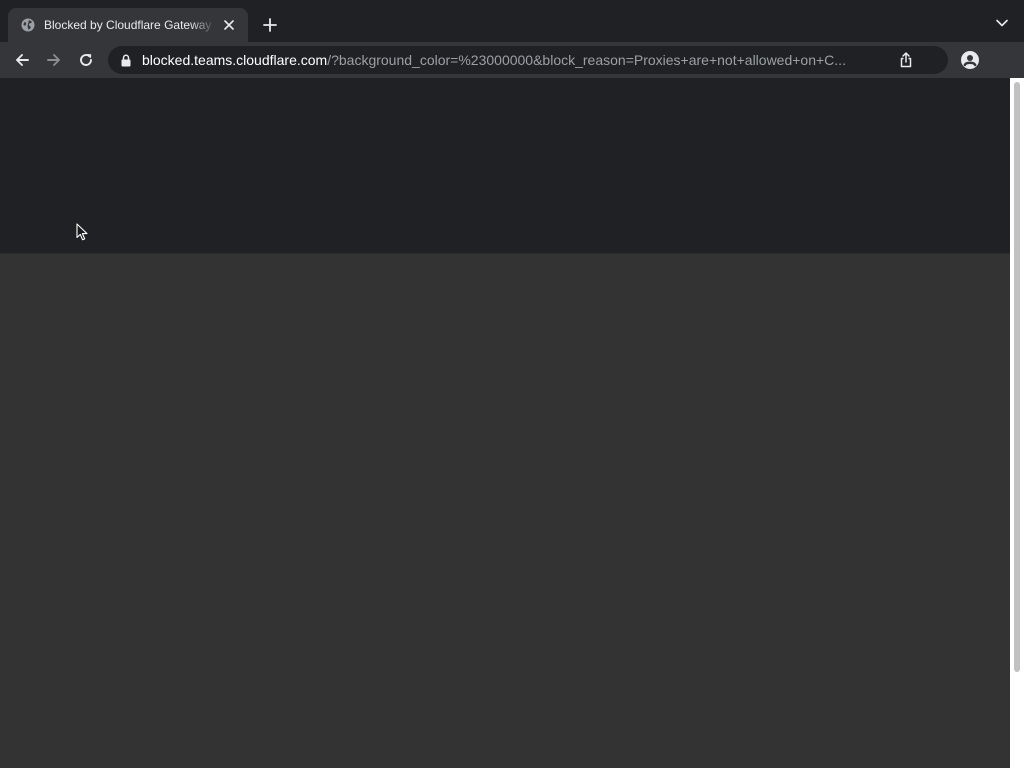  I want to click on person-icon, so click(970, 60).